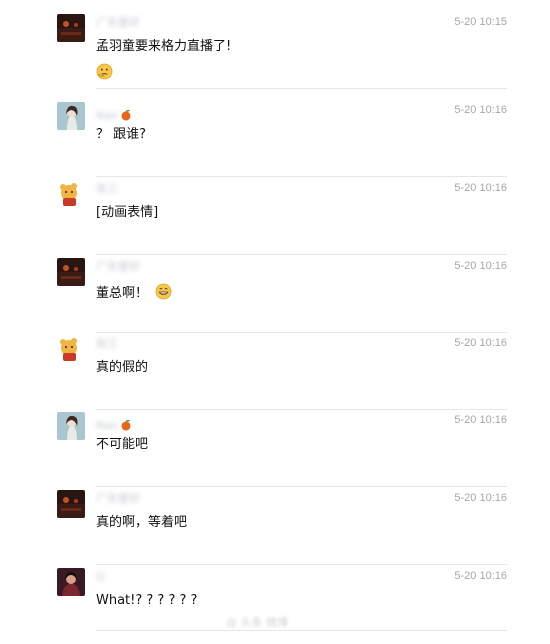 Image resolution: width=550 pixels, height=644 pixels. Describe the element at coordinates (480, 22) in the screenshot. I see `timestamp: 5-20 10:15` at that location.